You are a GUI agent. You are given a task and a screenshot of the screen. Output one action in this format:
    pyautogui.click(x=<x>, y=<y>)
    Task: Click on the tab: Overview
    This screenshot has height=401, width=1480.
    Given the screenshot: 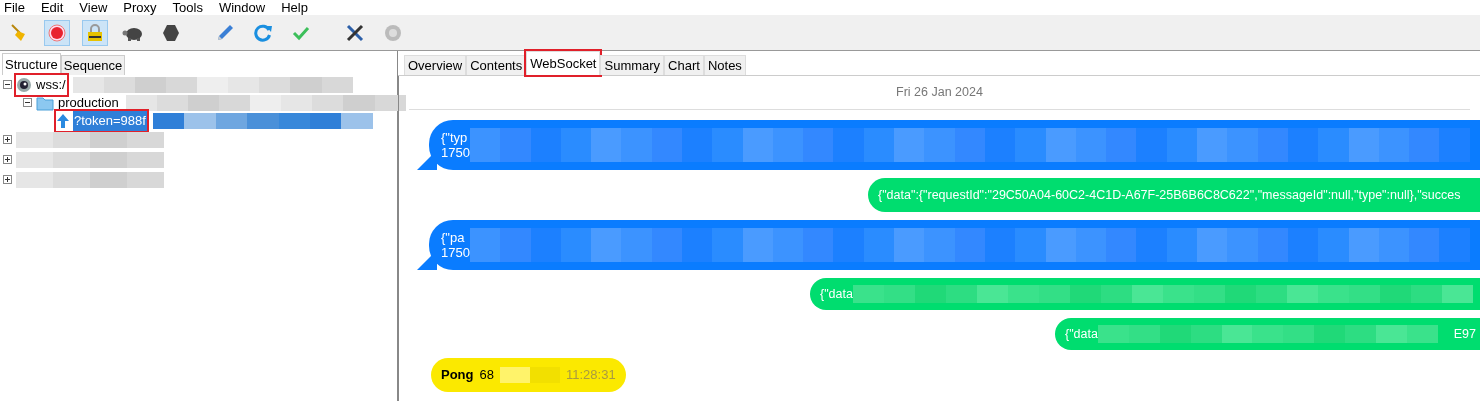 What is the action you would take?
    pyautogui.click(x=435, y=65)
    